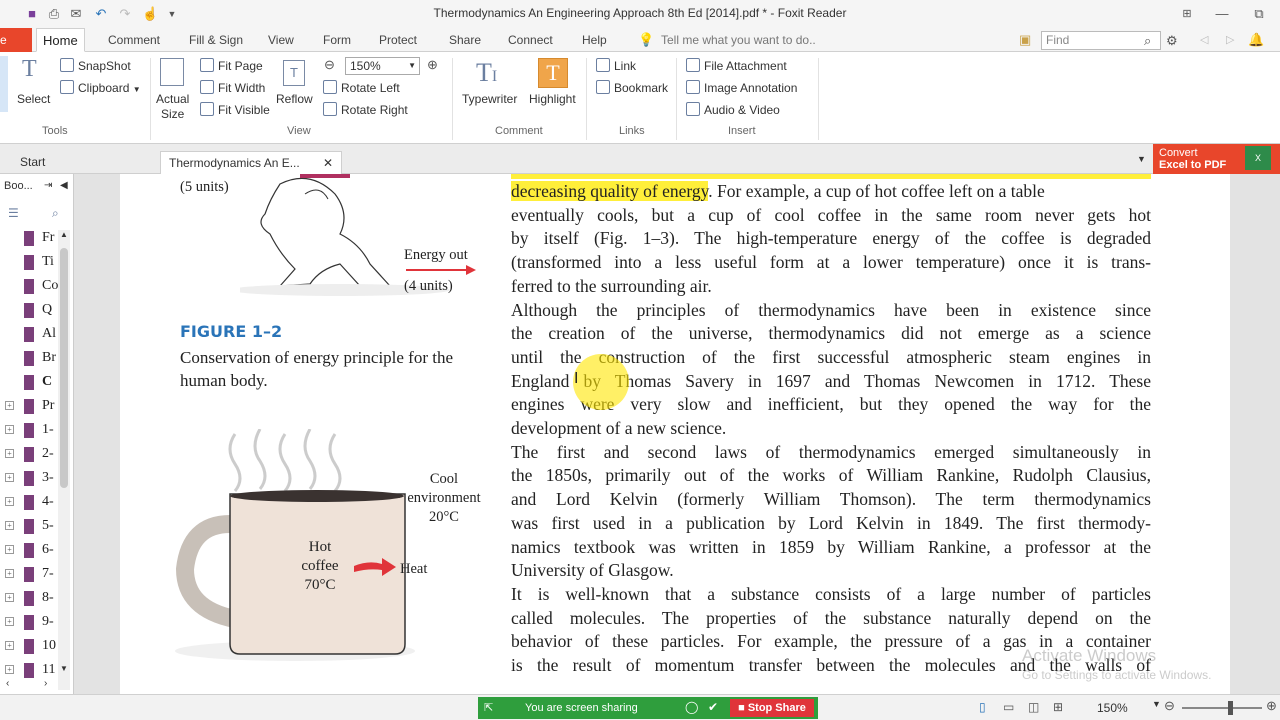 Image resolution: width=1280 pixels, height=720 pixels. Describe the element at coordinates (610, 191) in the screenshot. I see `highlighted-text: decreasing quality of energy` at that location.